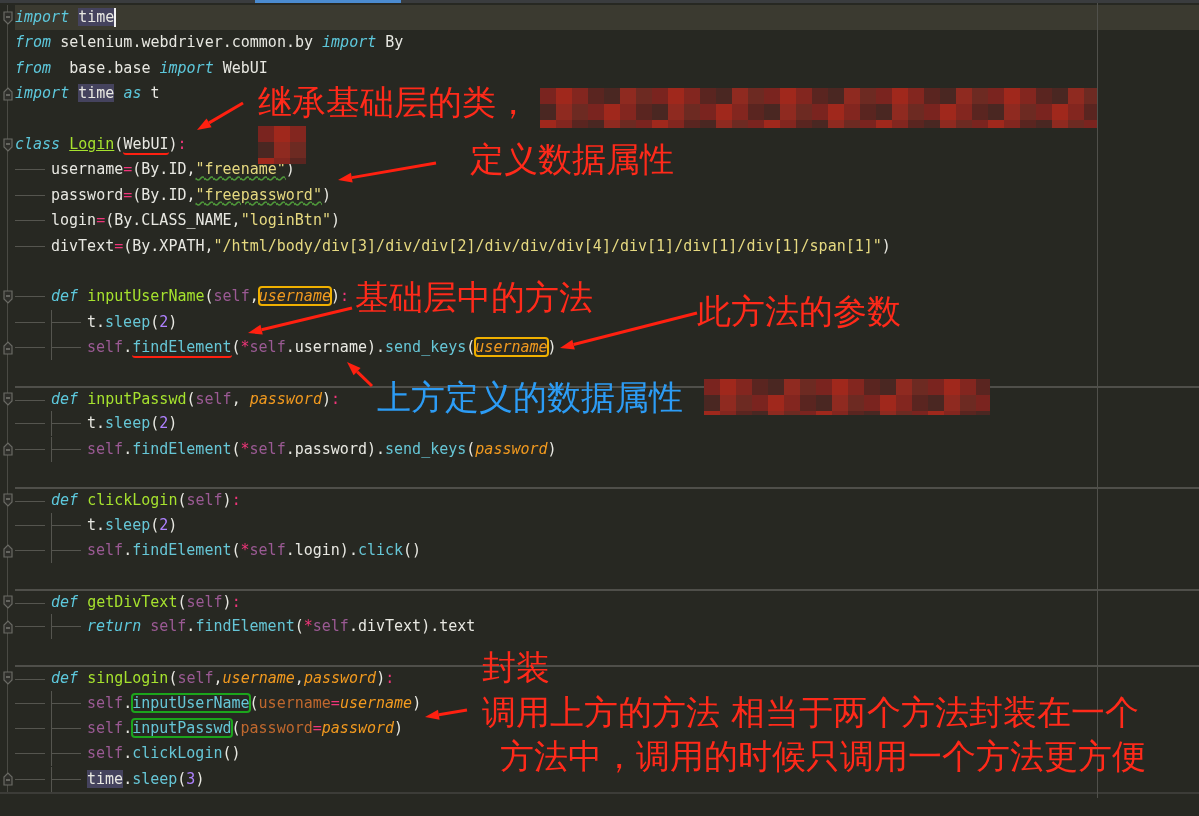 The height and width of the screenshot is (816, 1199). What do you see at coordinates (282, 145) in the screenshot?
I see `pixelated-block` at bounding box center [282, 145].